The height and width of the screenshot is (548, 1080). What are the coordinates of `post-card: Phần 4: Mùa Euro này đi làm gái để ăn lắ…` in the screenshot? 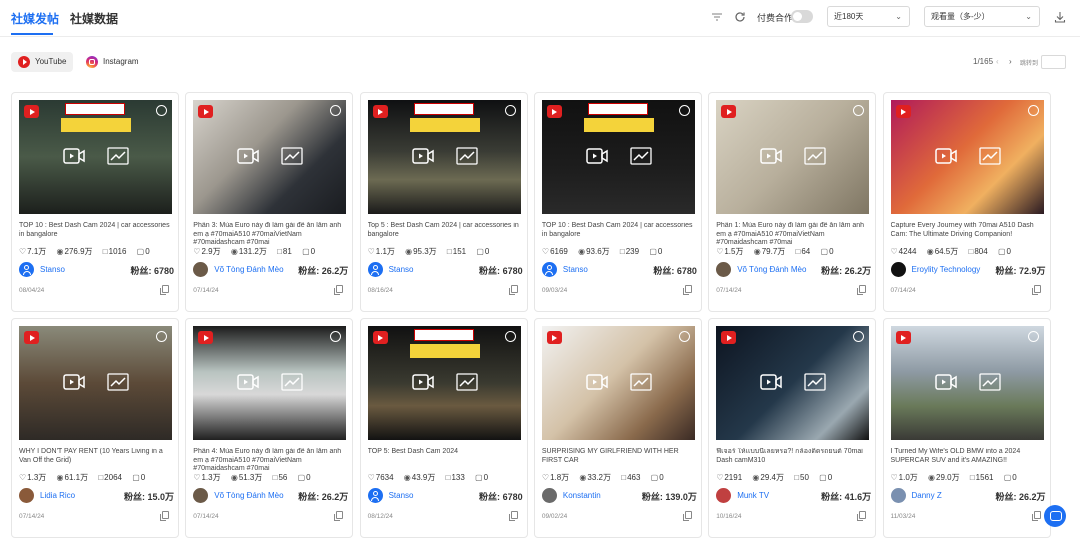 It's located at (269, 428).